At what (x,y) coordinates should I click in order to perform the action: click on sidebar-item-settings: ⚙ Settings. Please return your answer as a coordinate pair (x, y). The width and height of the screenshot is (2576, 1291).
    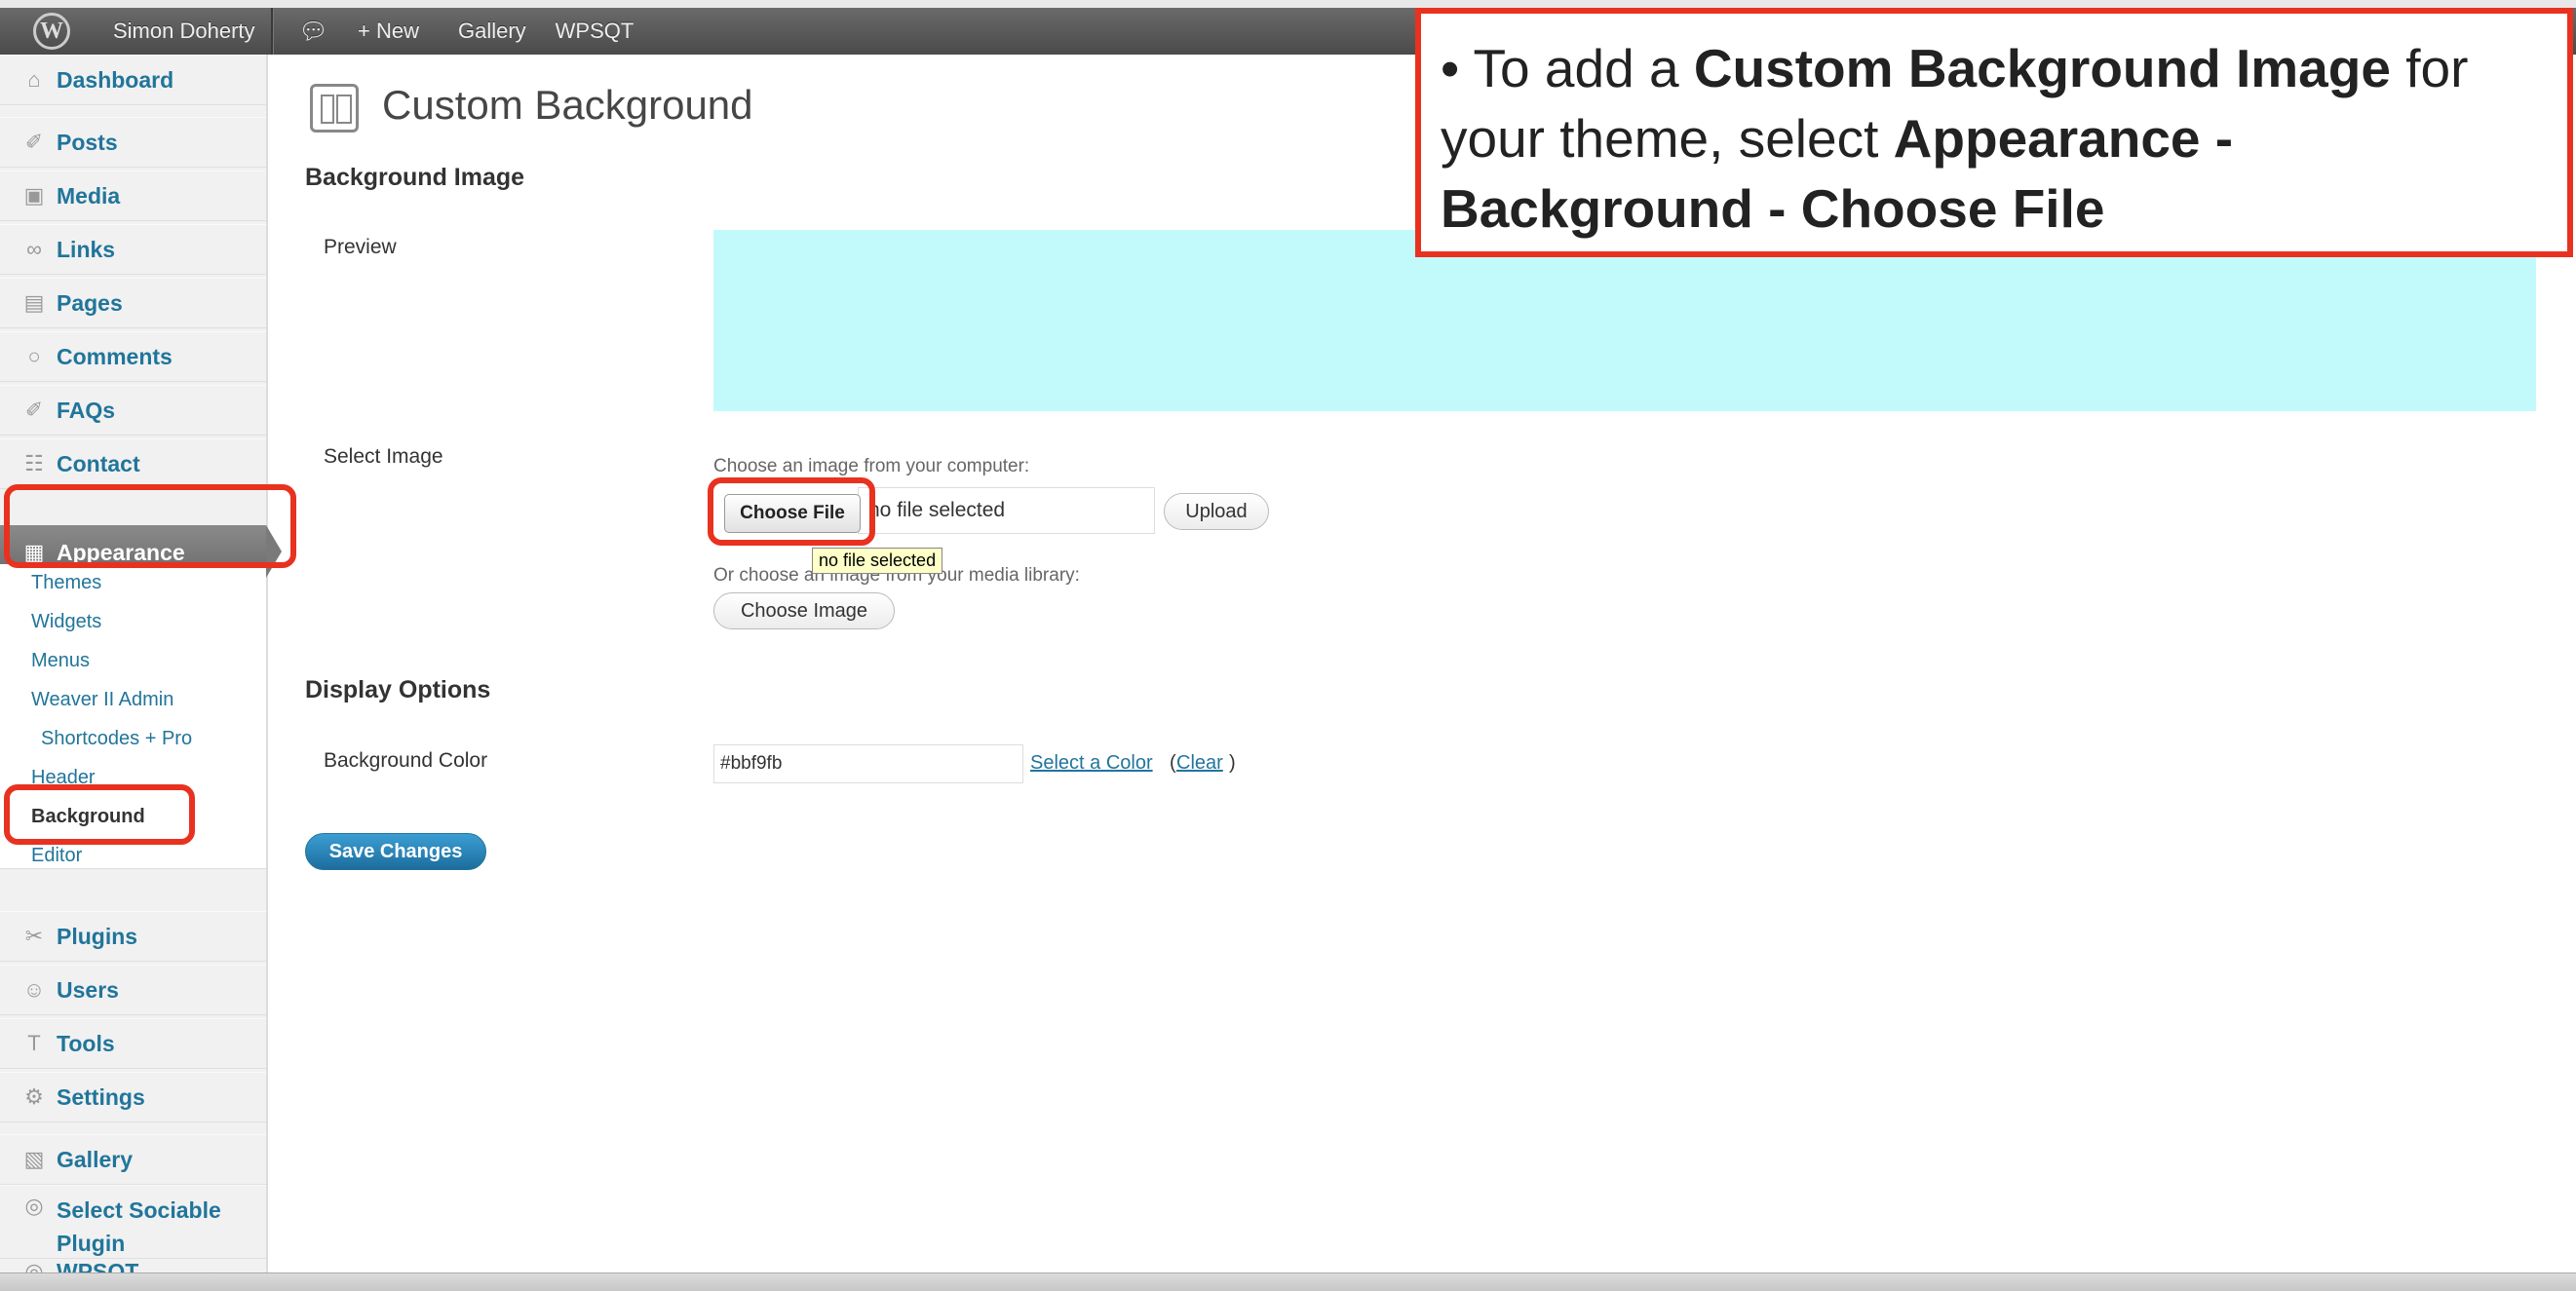
    Looking at the image, I should click on (133, 1097).